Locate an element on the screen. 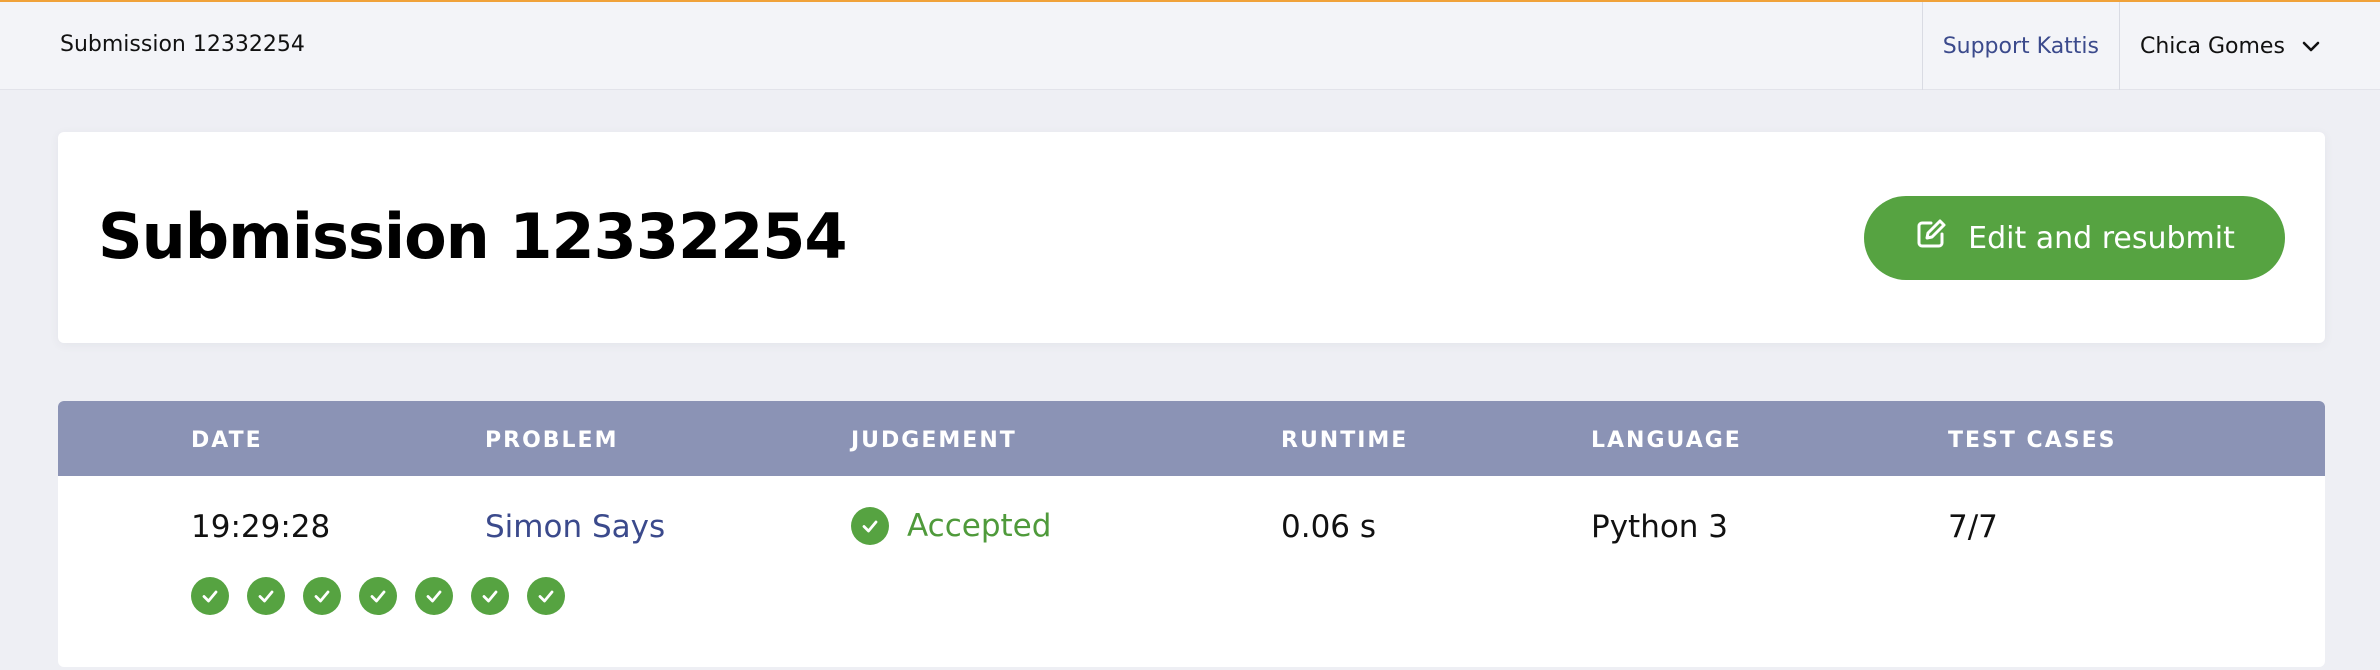 The height and width of the screenshot is (670, 2380). topbar-actions: Support Kattis Chica Gomes is located at coordinates (2150, 46).